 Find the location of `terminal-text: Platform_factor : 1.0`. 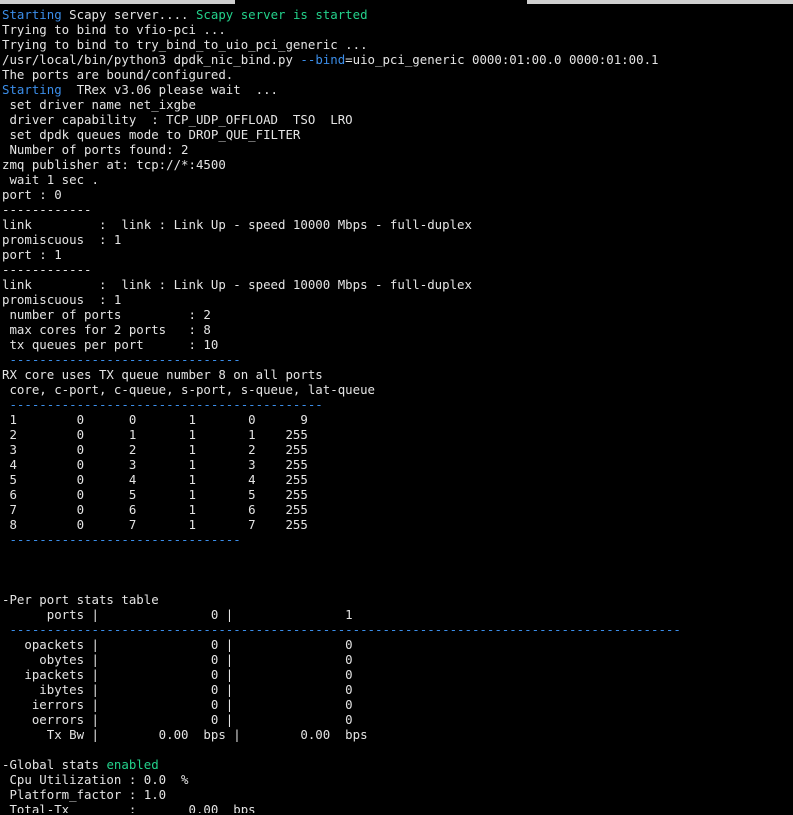

terminal-text: Platform_factor : 1.0 is located at coordinates (84, 794).